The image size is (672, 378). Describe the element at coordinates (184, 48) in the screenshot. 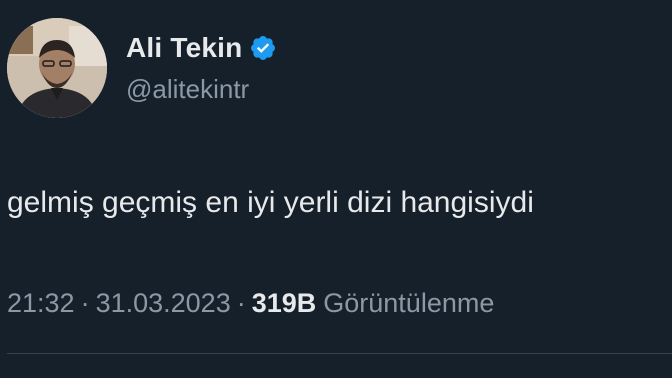

I see `author-display-name: Ali Tekin` at that location.